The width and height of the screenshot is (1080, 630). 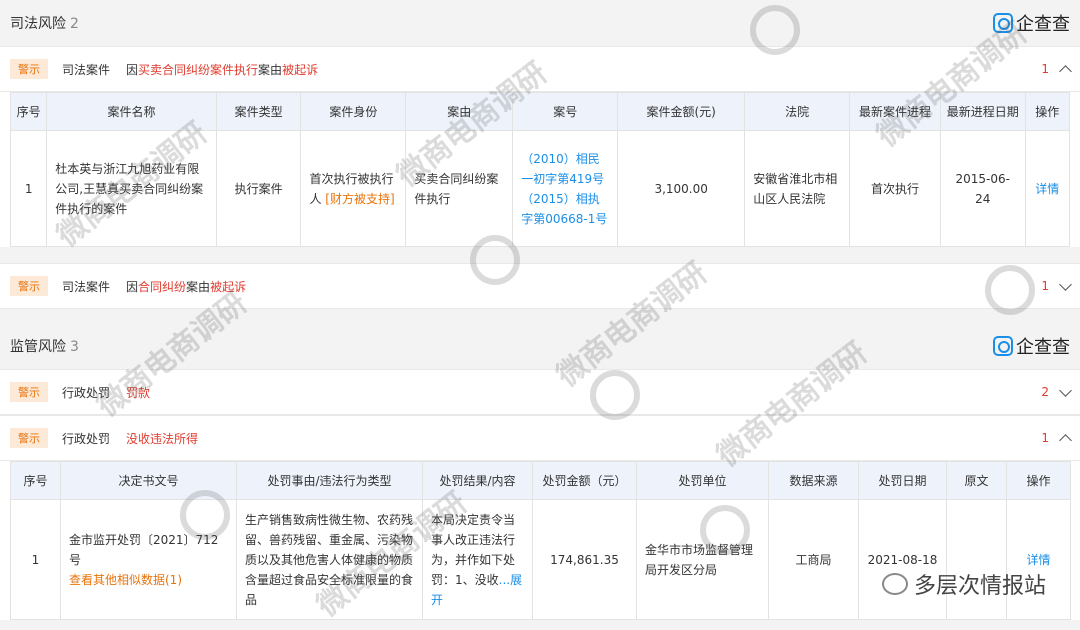 What do you see at coordinates (162, 438) in the screenshot?
I see `penalty-description: 没收违法所得` at bounding box center [162, 438].